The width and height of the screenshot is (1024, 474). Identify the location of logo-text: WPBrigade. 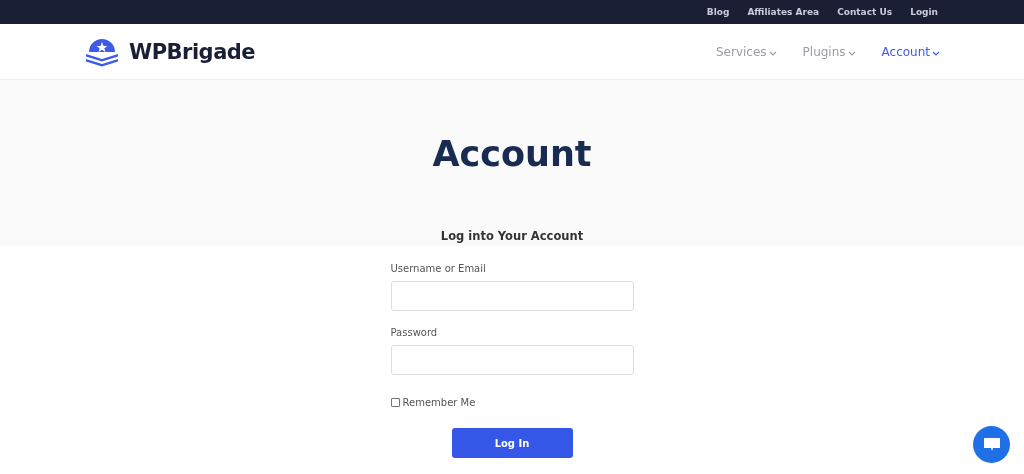
(192, 51).